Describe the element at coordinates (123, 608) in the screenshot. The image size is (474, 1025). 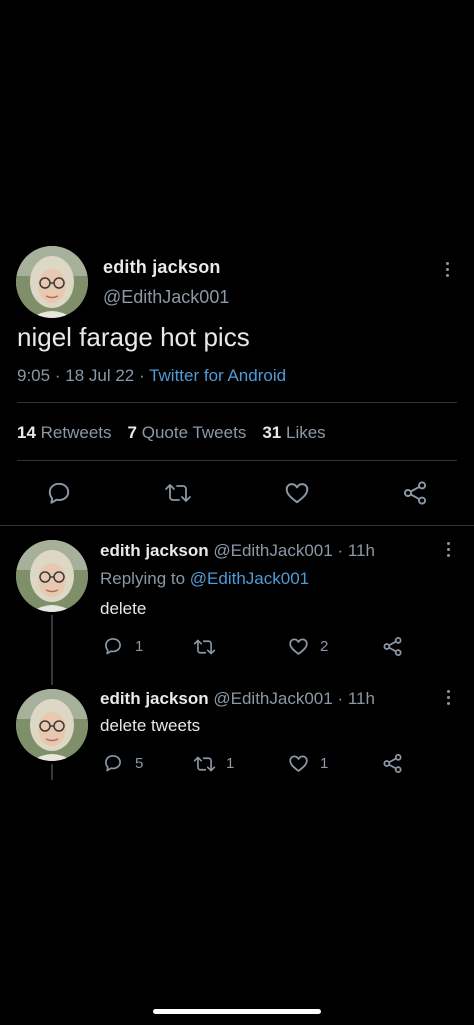
I see `reply-text: delete` at that location.